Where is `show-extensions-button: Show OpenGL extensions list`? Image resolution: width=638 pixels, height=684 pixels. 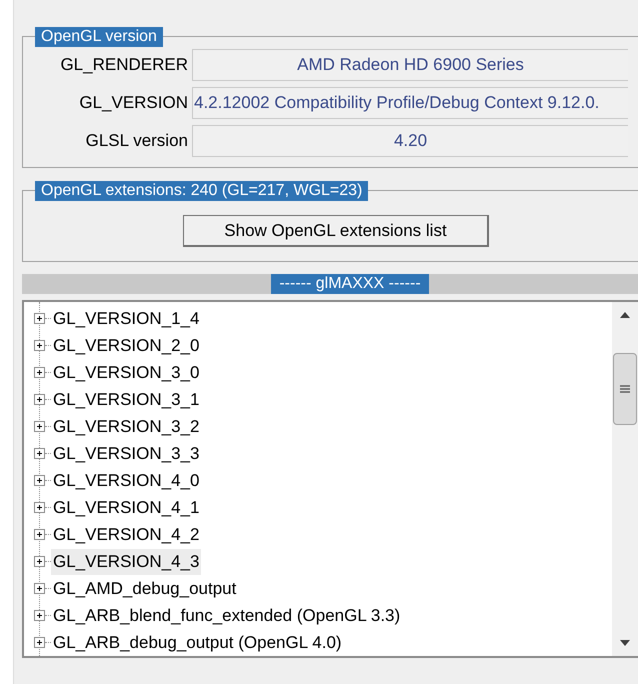
show-extensions-button: Show OpenGL extensions list is located at coordinates (336, 231).